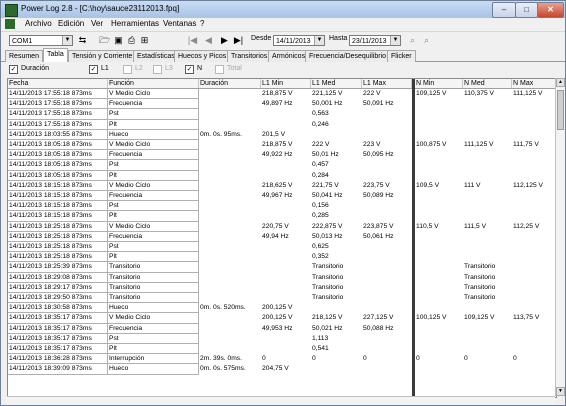 This screenshot has width=566, height=406. What do you see at coordinates (41, 40) in the screenshot?
I see `port-select: COM1 ▼` at bounding box center [41, 40].